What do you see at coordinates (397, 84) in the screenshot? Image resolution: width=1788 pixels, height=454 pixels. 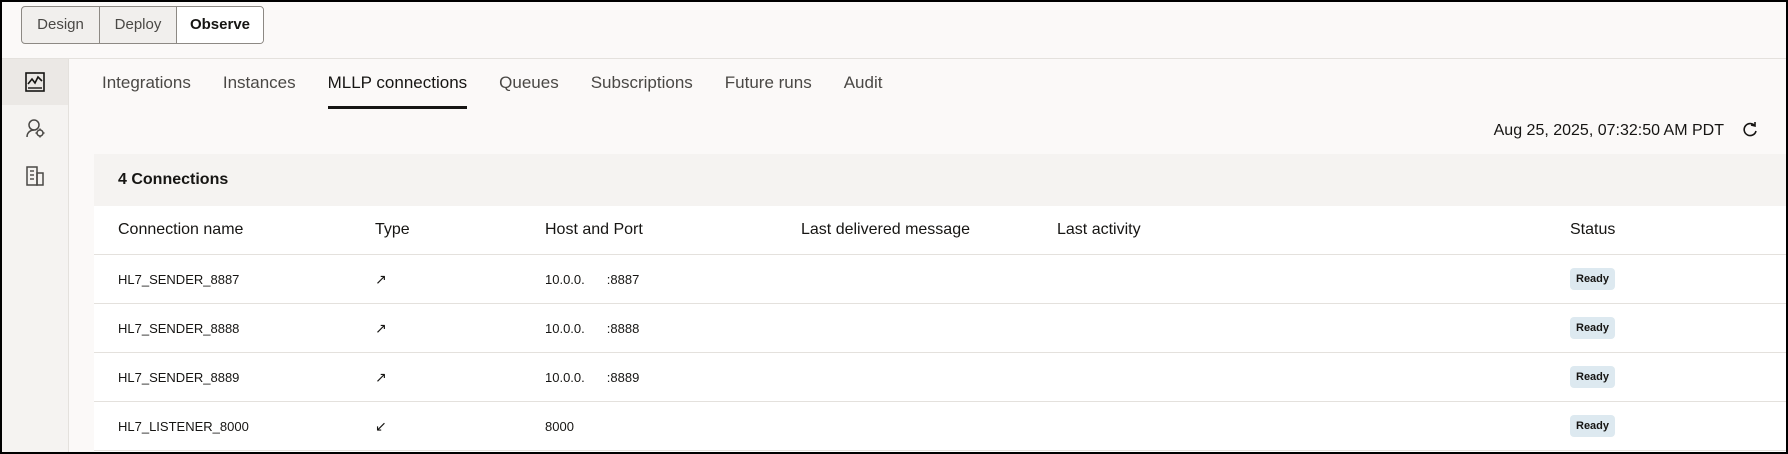 I see `tab-mllp-connections: MLLP connections` at bounding box center [397, 84].